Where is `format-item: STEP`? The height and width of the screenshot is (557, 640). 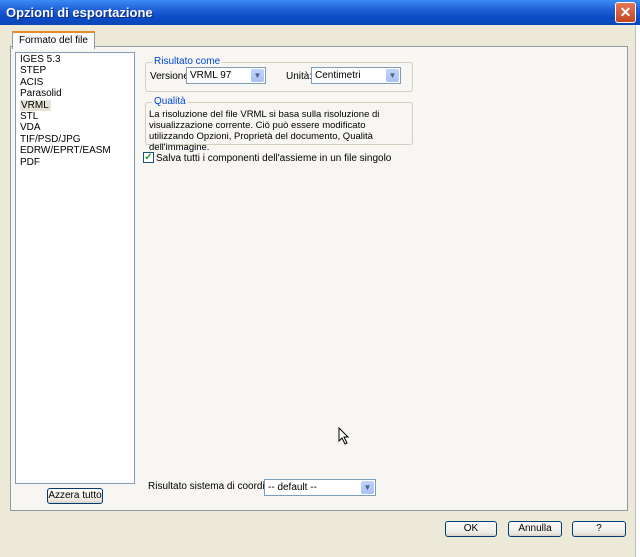
format-item: STEP is located at coordinates (76, 70).